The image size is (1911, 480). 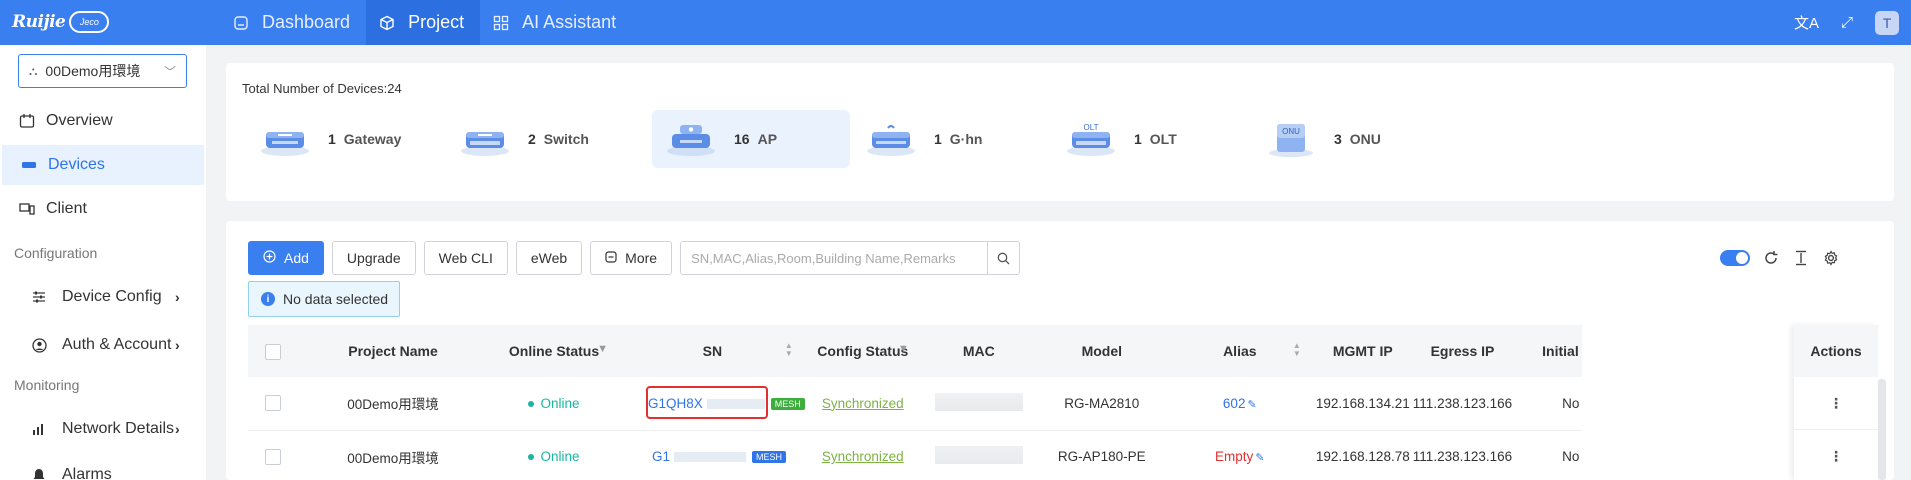 What do you see at coordinates (345, 139) in the screenshot?
I see `device-type-gateway: 1 Gateway` at bounding box center [345, 139].